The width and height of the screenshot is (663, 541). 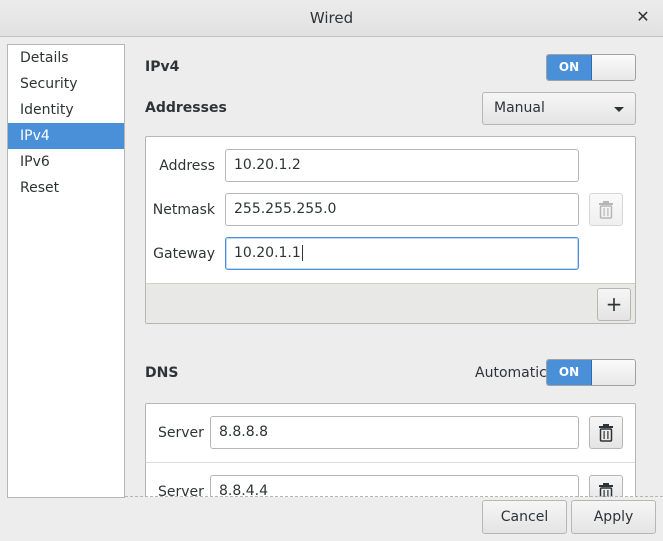 I want to click on title-bar: Wired ✕, so click(x=331, y=18).